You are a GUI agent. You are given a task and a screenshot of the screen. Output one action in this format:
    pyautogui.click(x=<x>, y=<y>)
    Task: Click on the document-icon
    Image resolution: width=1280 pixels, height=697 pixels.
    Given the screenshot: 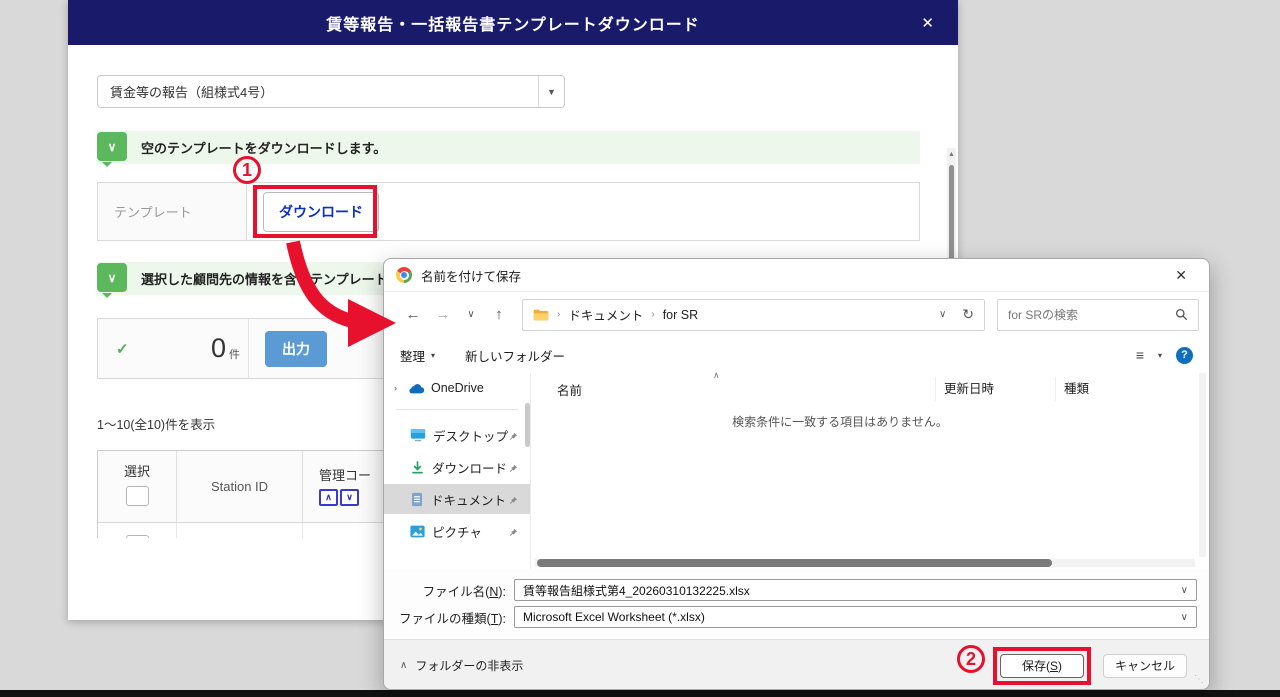 What is the action you would take?
    pyautogui.click(x=417, y=499)
    